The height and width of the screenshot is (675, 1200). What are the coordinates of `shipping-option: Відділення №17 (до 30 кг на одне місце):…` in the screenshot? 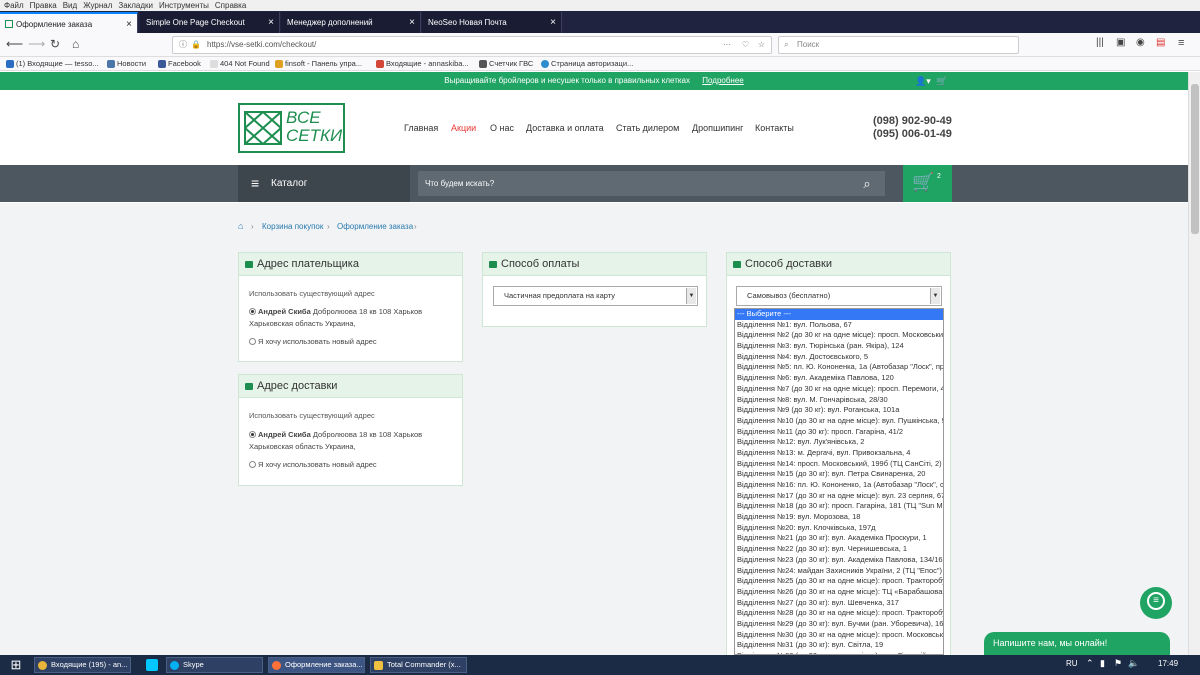 It's located at (839, 496).